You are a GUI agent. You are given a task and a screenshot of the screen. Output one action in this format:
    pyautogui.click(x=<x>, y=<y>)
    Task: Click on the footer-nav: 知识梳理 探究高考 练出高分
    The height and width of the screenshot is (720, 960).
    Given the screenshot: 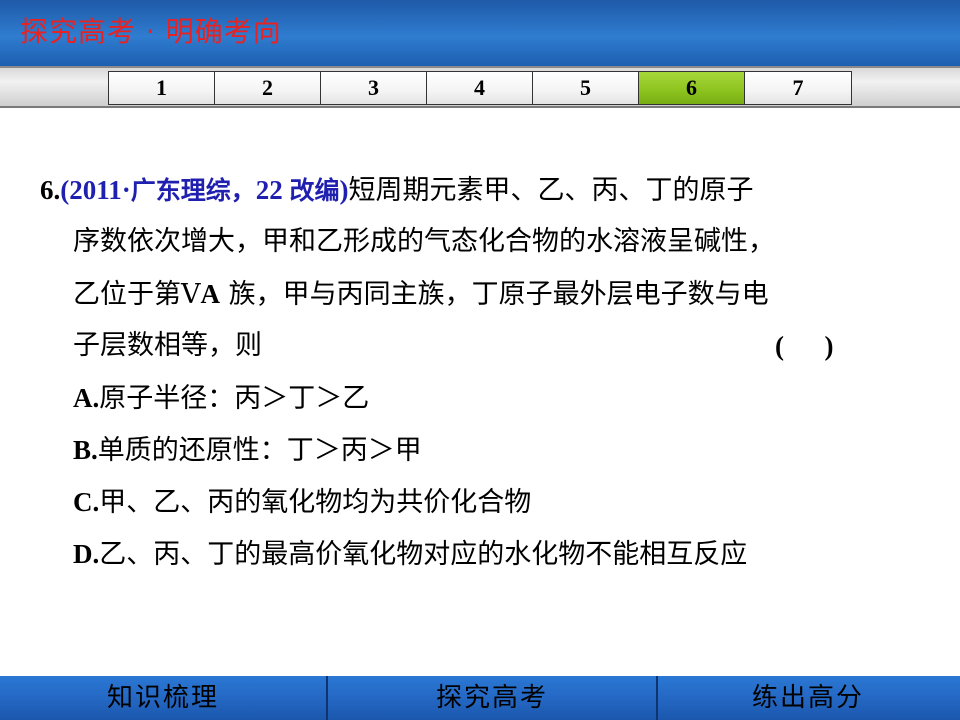 What is the action you would take?
    pyautogui.click(x=480, y=698)
    